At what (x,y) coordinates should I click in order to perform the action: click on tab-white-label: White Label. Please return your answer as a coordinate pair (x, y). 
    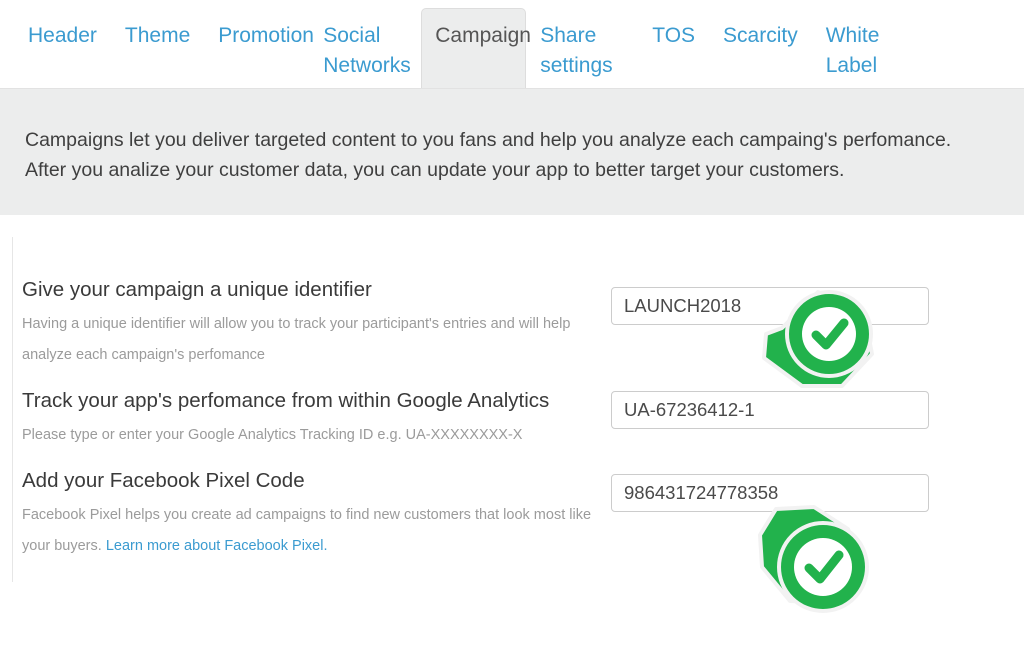
    Looking at the image, I should click on (868, 48).